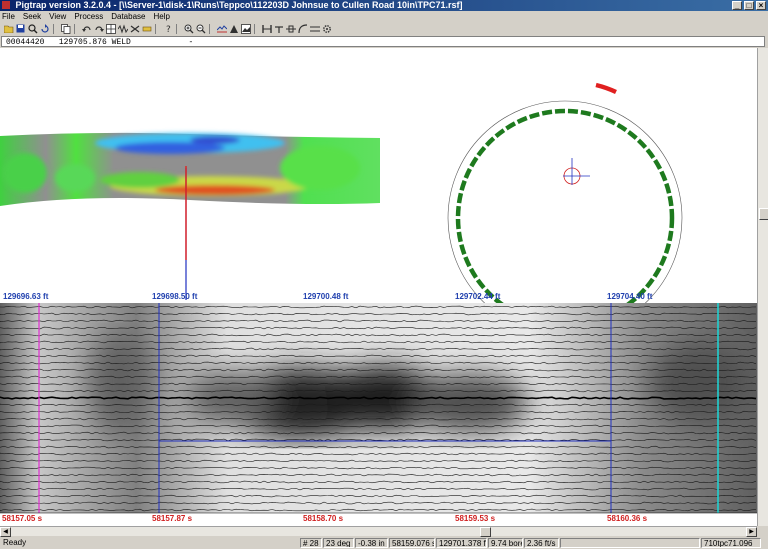 The height and width of the screenshot is (549, 768). I want to click on toolbar: ?, so click(384, 28).